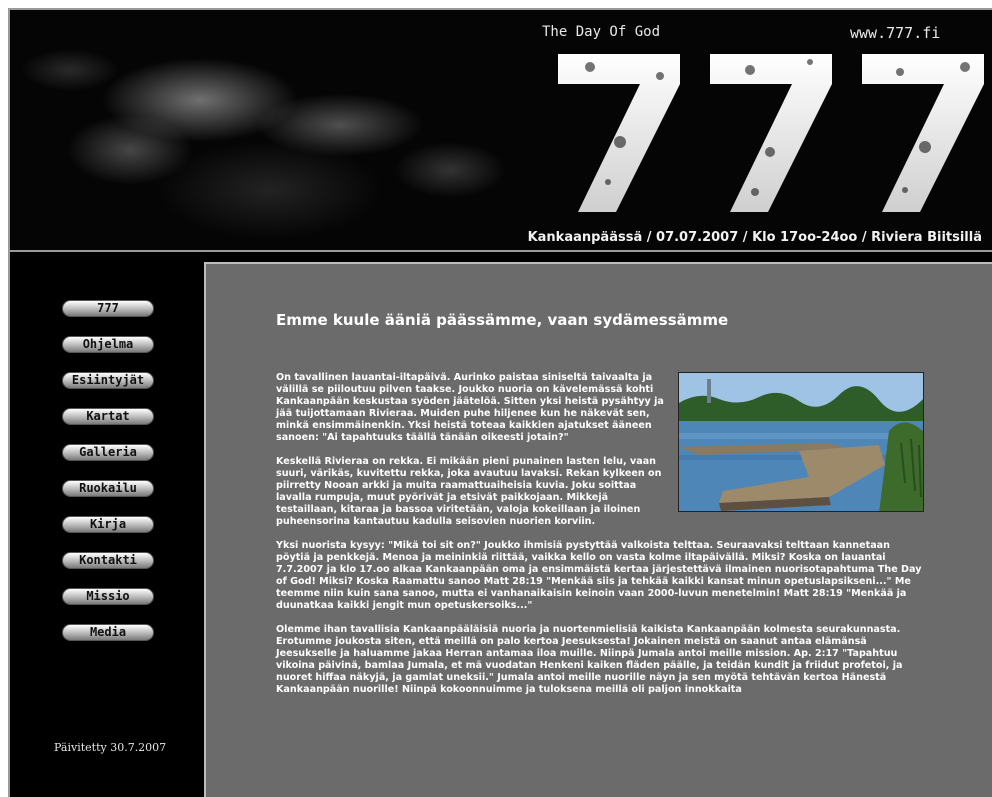 The width and height of the screenshot is (992, 797). What do you see at coordinates (601, 32) in the screenshot?
I see `site-tagline: The Day Of God` at bounding box center [601, 32].